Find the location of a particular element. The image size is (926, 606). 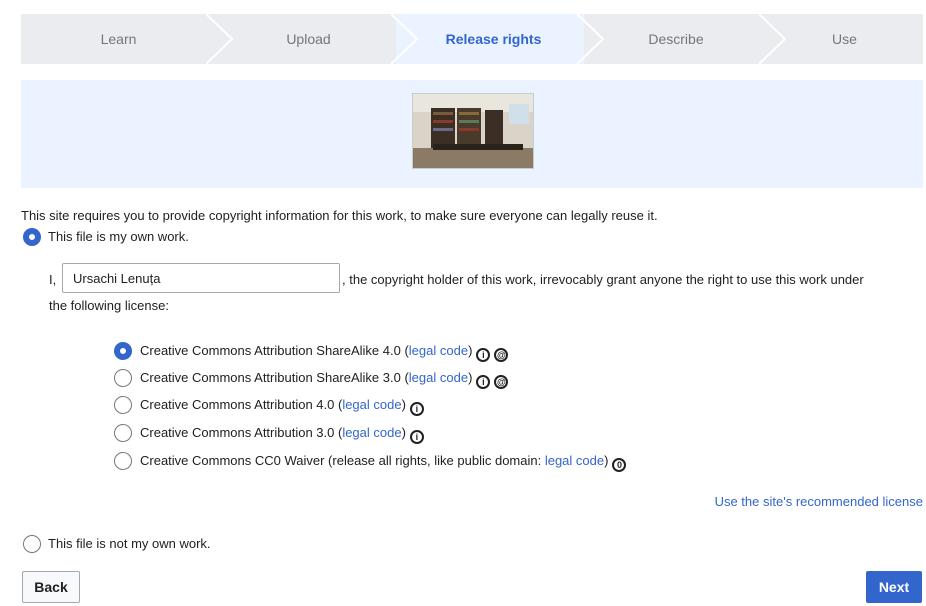

step-learn: Learn is located at coordinates (118, 39).